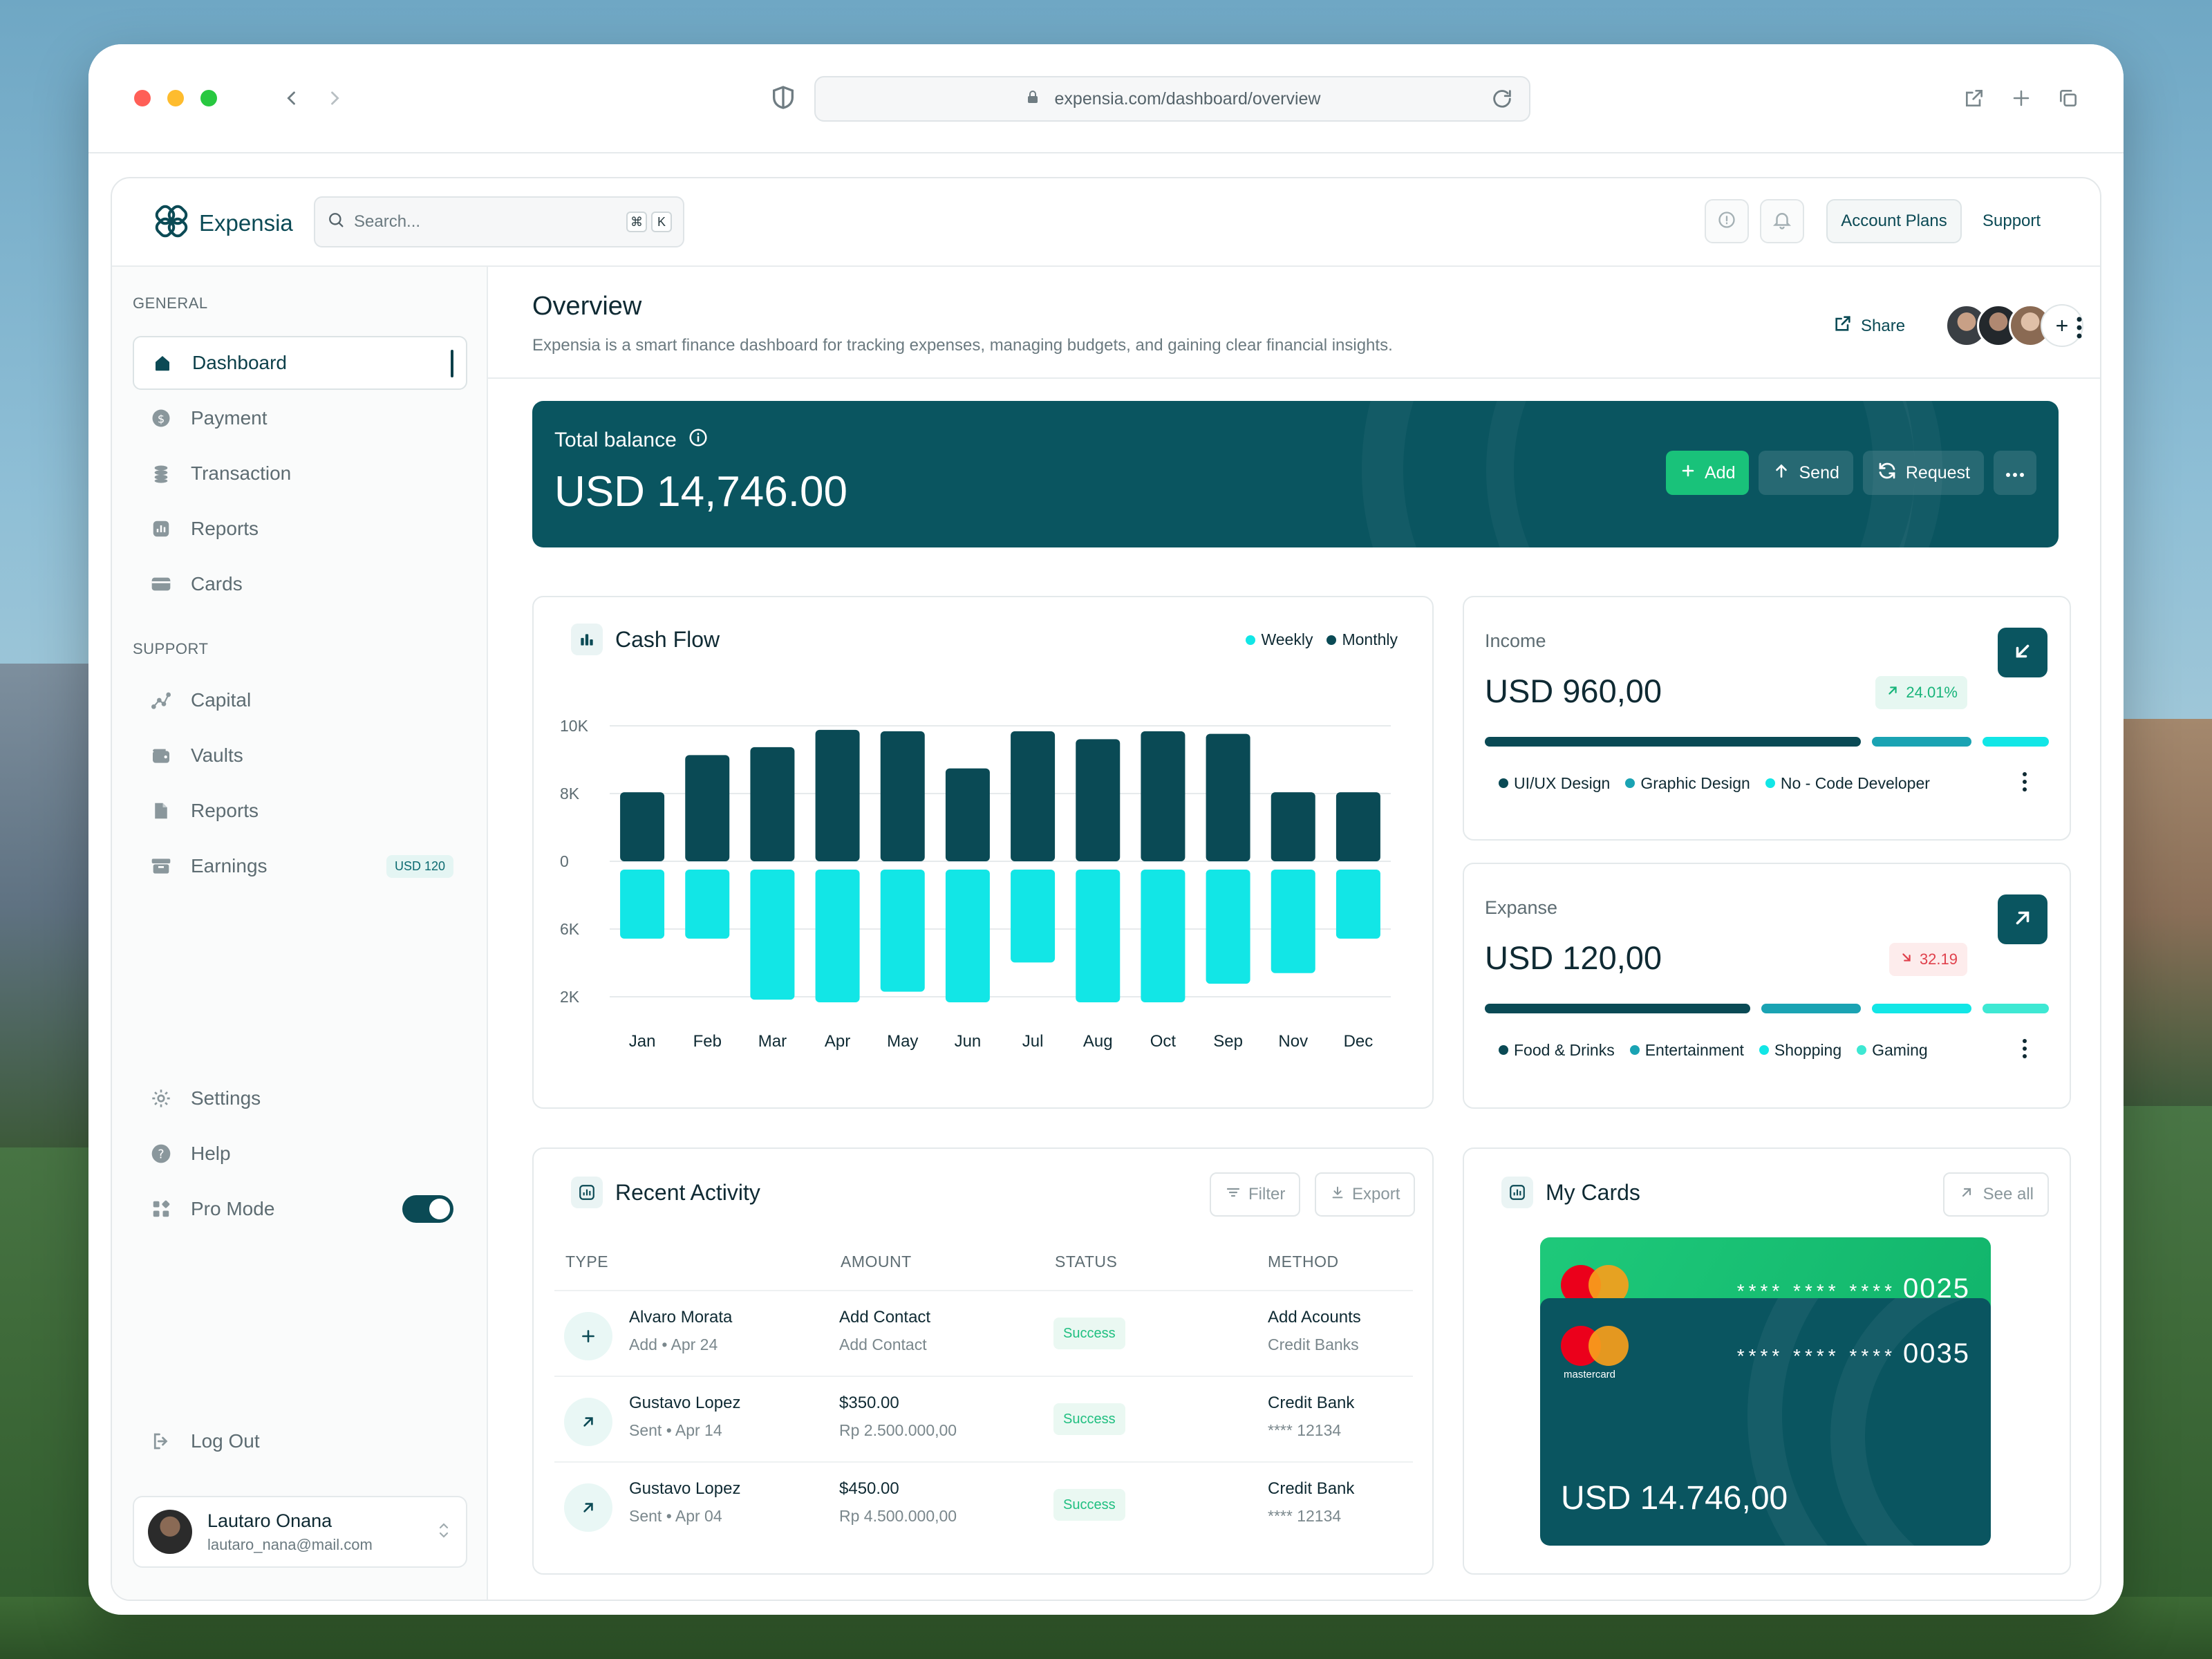 This screenshot has width=2212, height=1659. I want to click on legend-monthly: Monthly, so click(1363, 639).